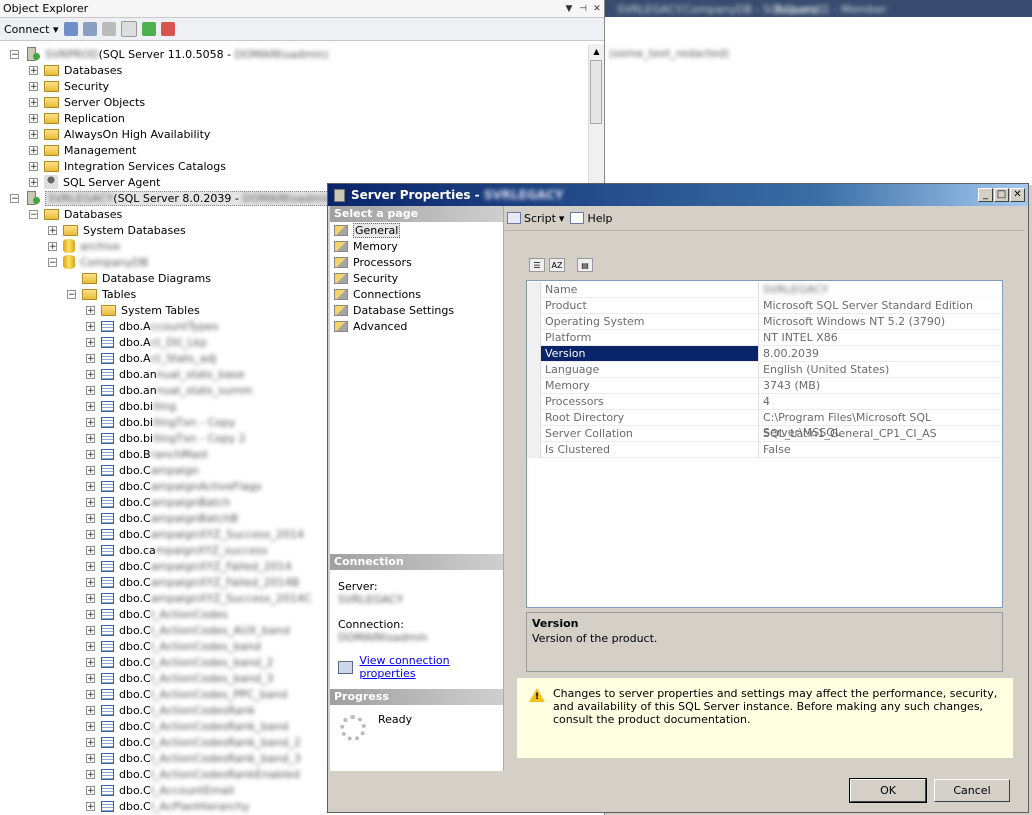 This screenshot has height=815, width=1032. I want to click on property-row: Processors 4, so click(764, 402).